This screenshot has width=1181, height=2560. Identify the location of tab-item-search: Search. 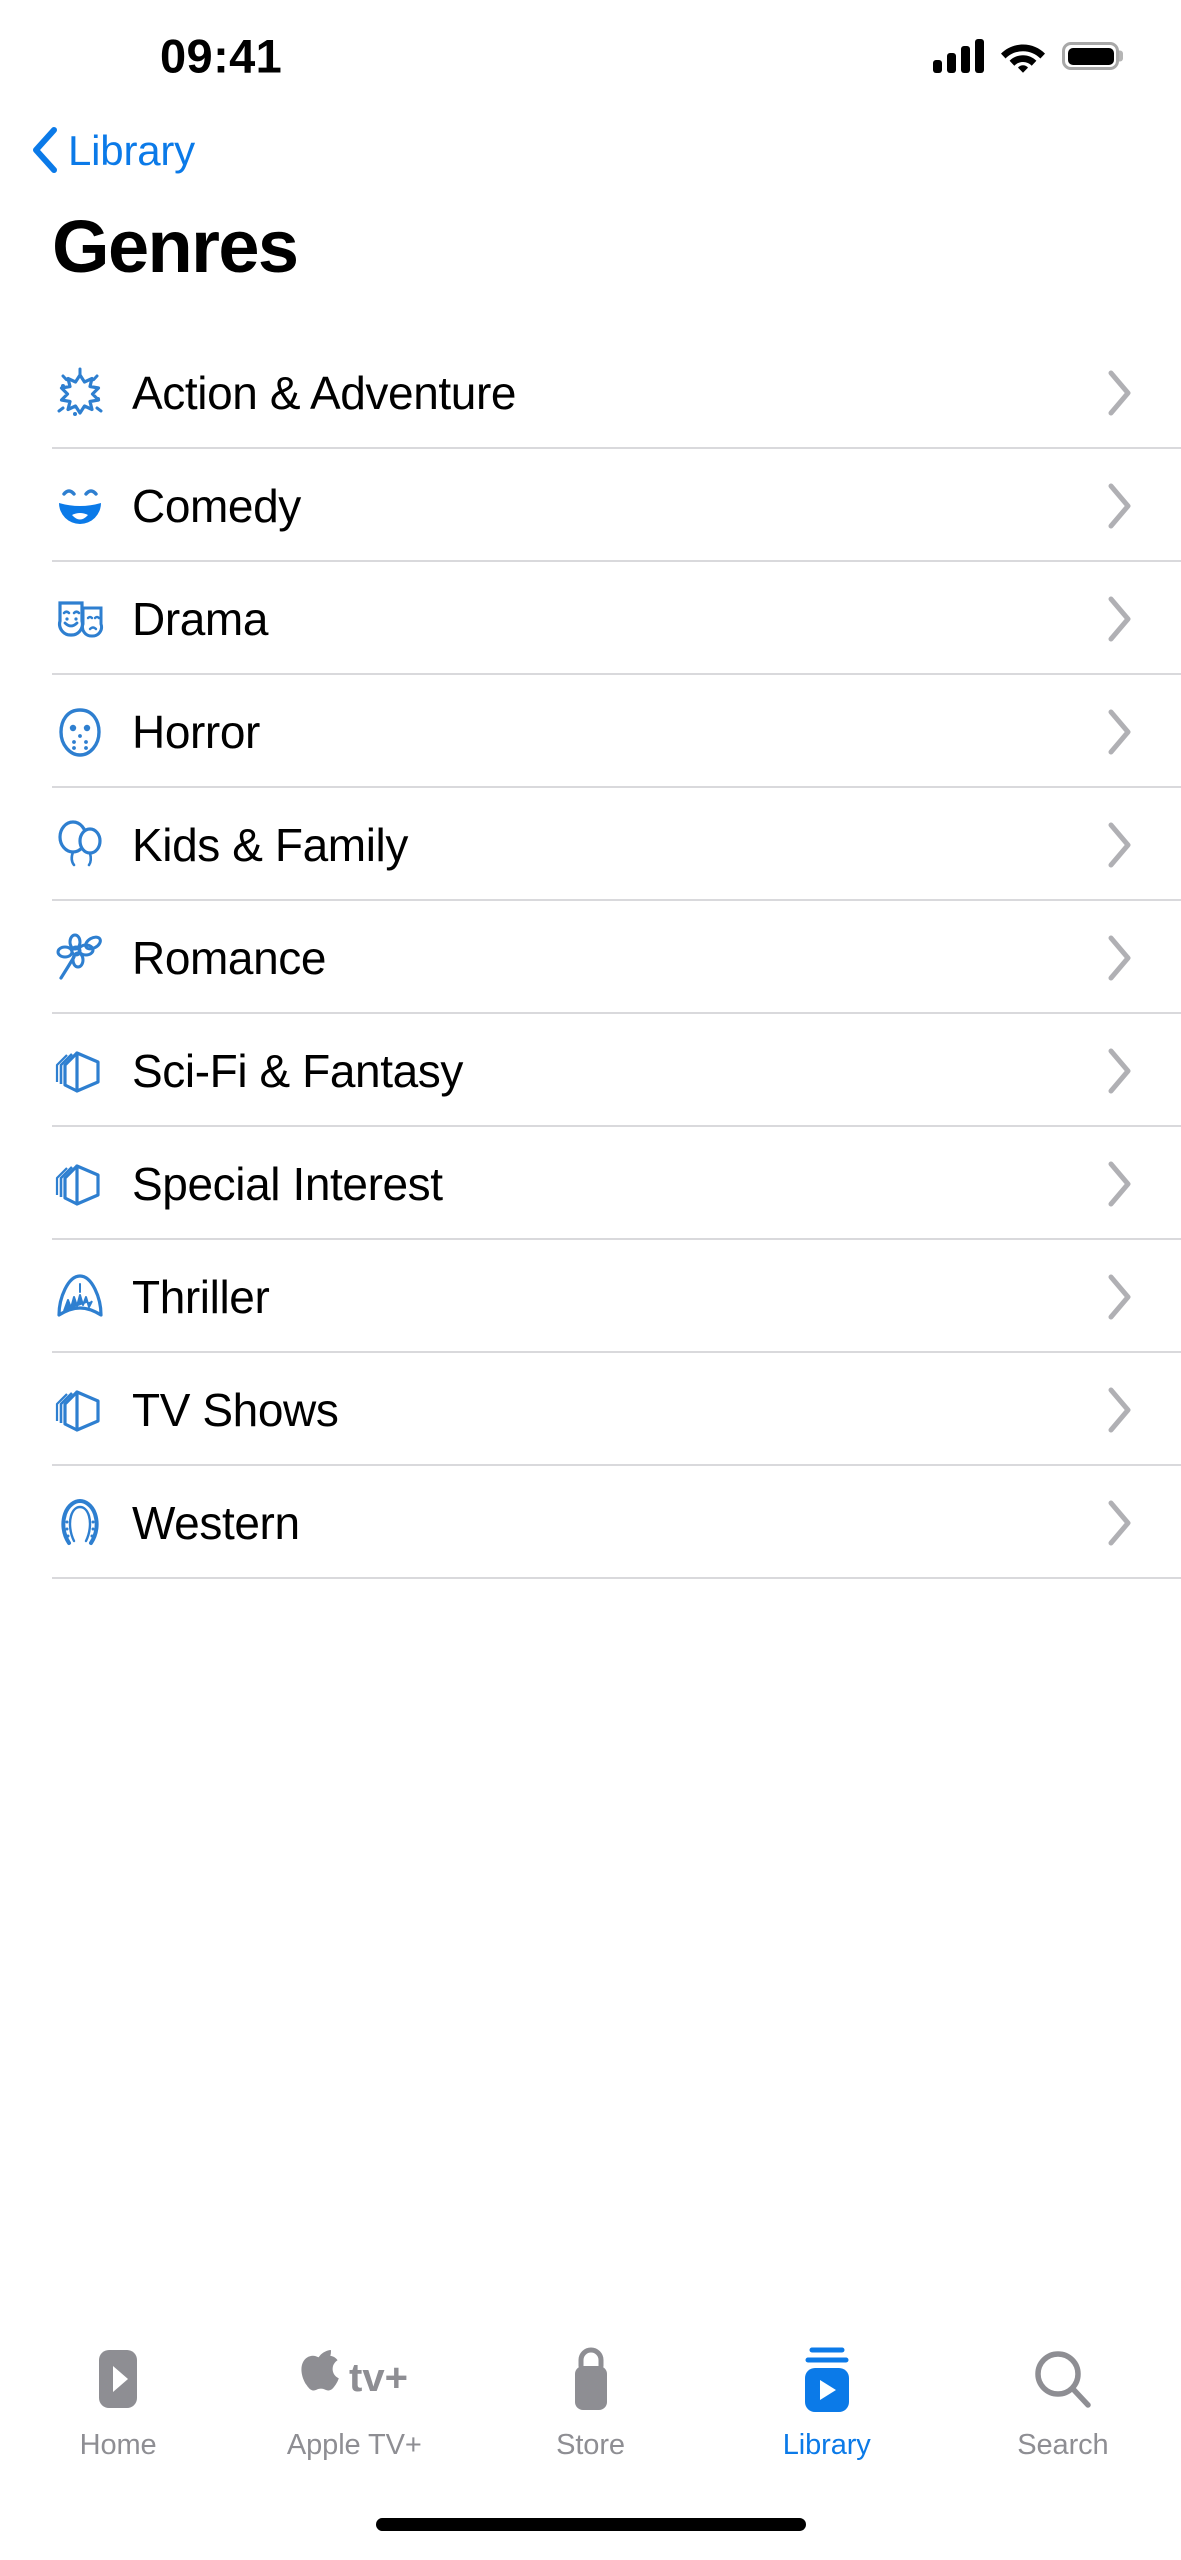
(1063, 2402).